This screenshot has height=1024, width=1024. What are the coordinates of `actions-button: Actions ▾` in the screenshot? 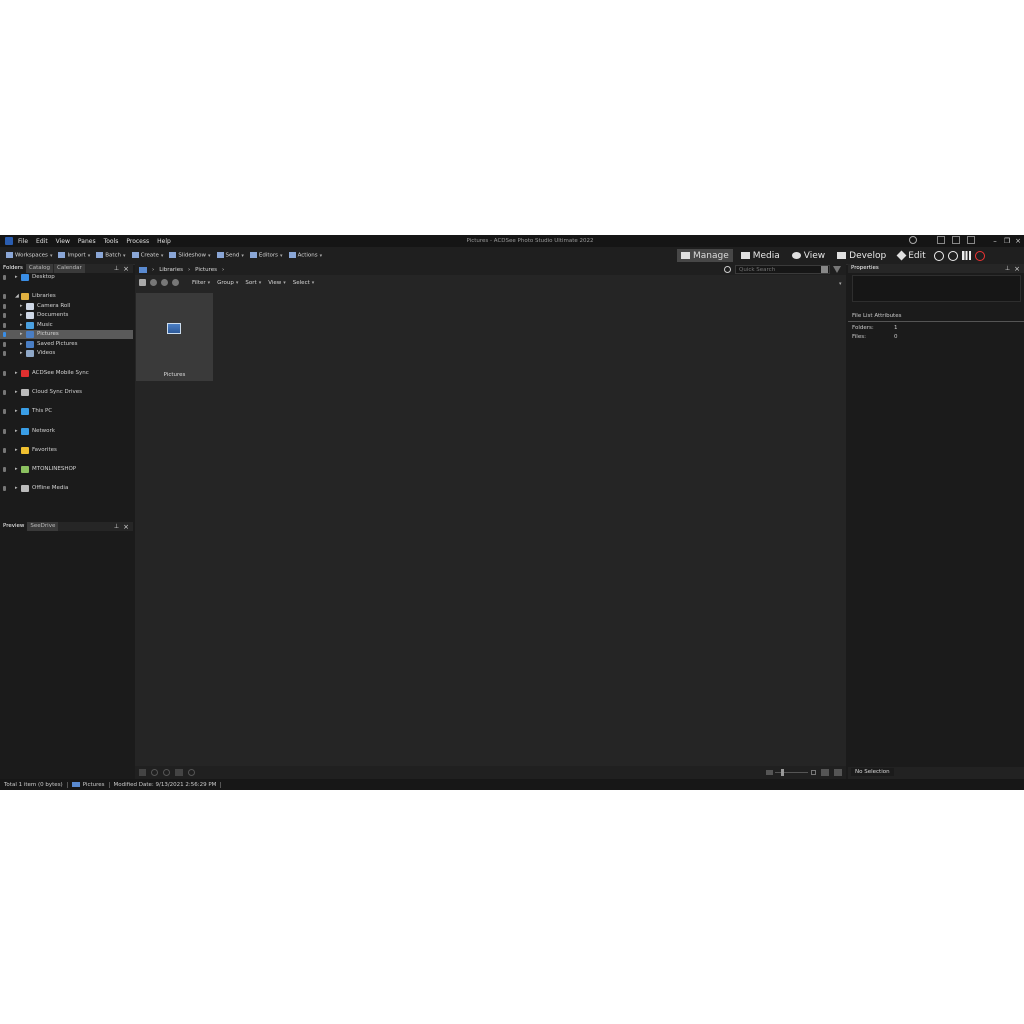 It's located at (305, 255).